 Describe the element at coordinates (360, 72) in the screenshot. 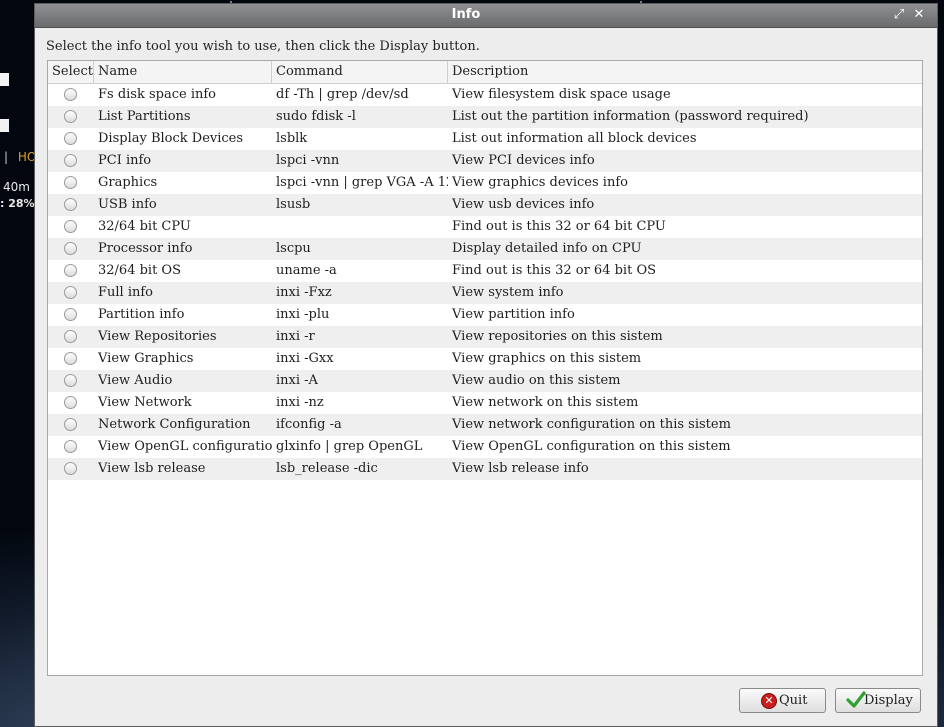

I see `column-header-command: Command` at that location.